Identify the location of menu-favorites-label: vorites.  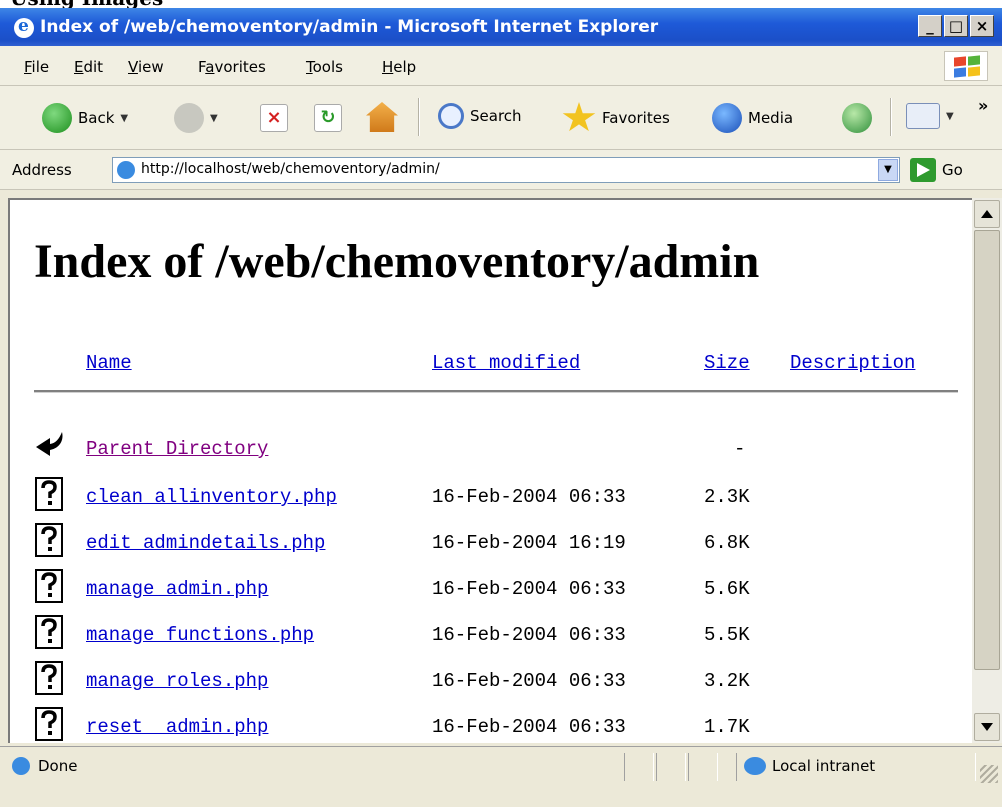
(240, 67).